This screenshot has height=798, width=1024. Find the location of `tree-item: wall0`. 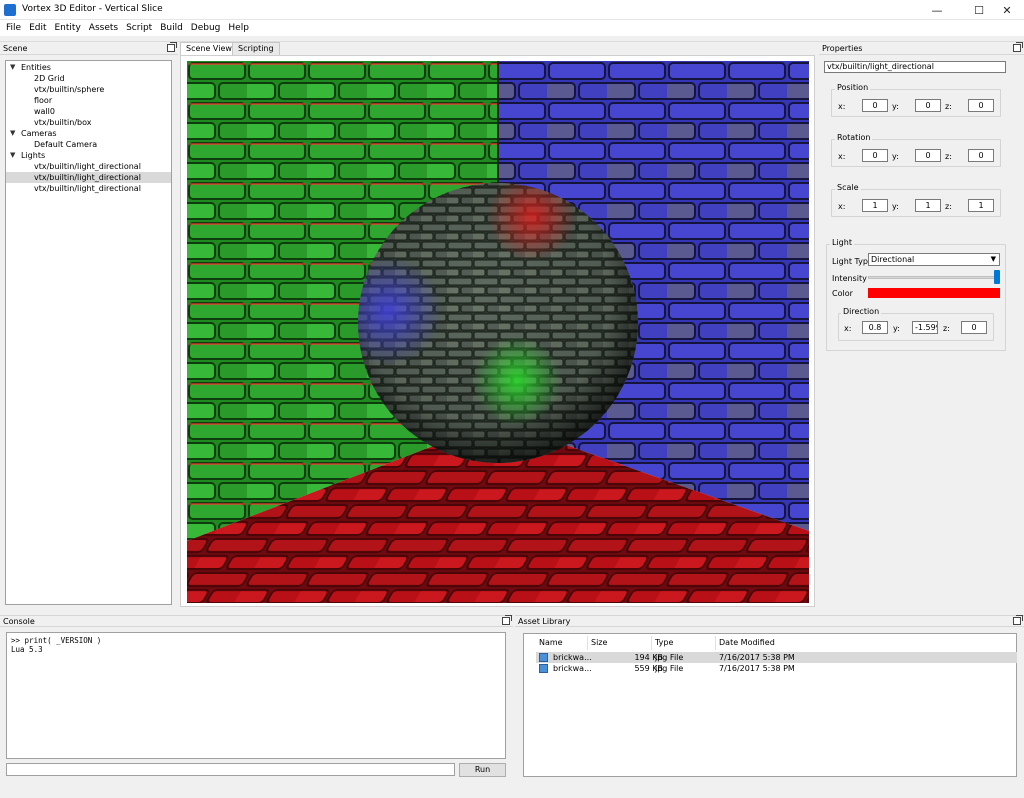

tree-item: wall0 is located at coordinates (88, 111).